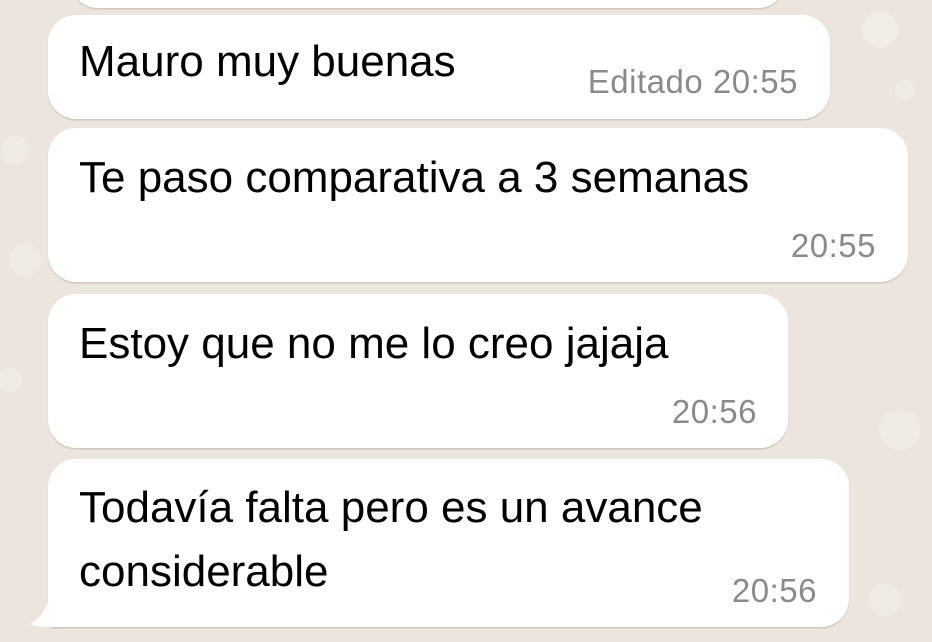  Describe the element at coordinates (414, 177) in the screenshot. I see `message-text: Te paso comparativa a 3 semanas` at that location.